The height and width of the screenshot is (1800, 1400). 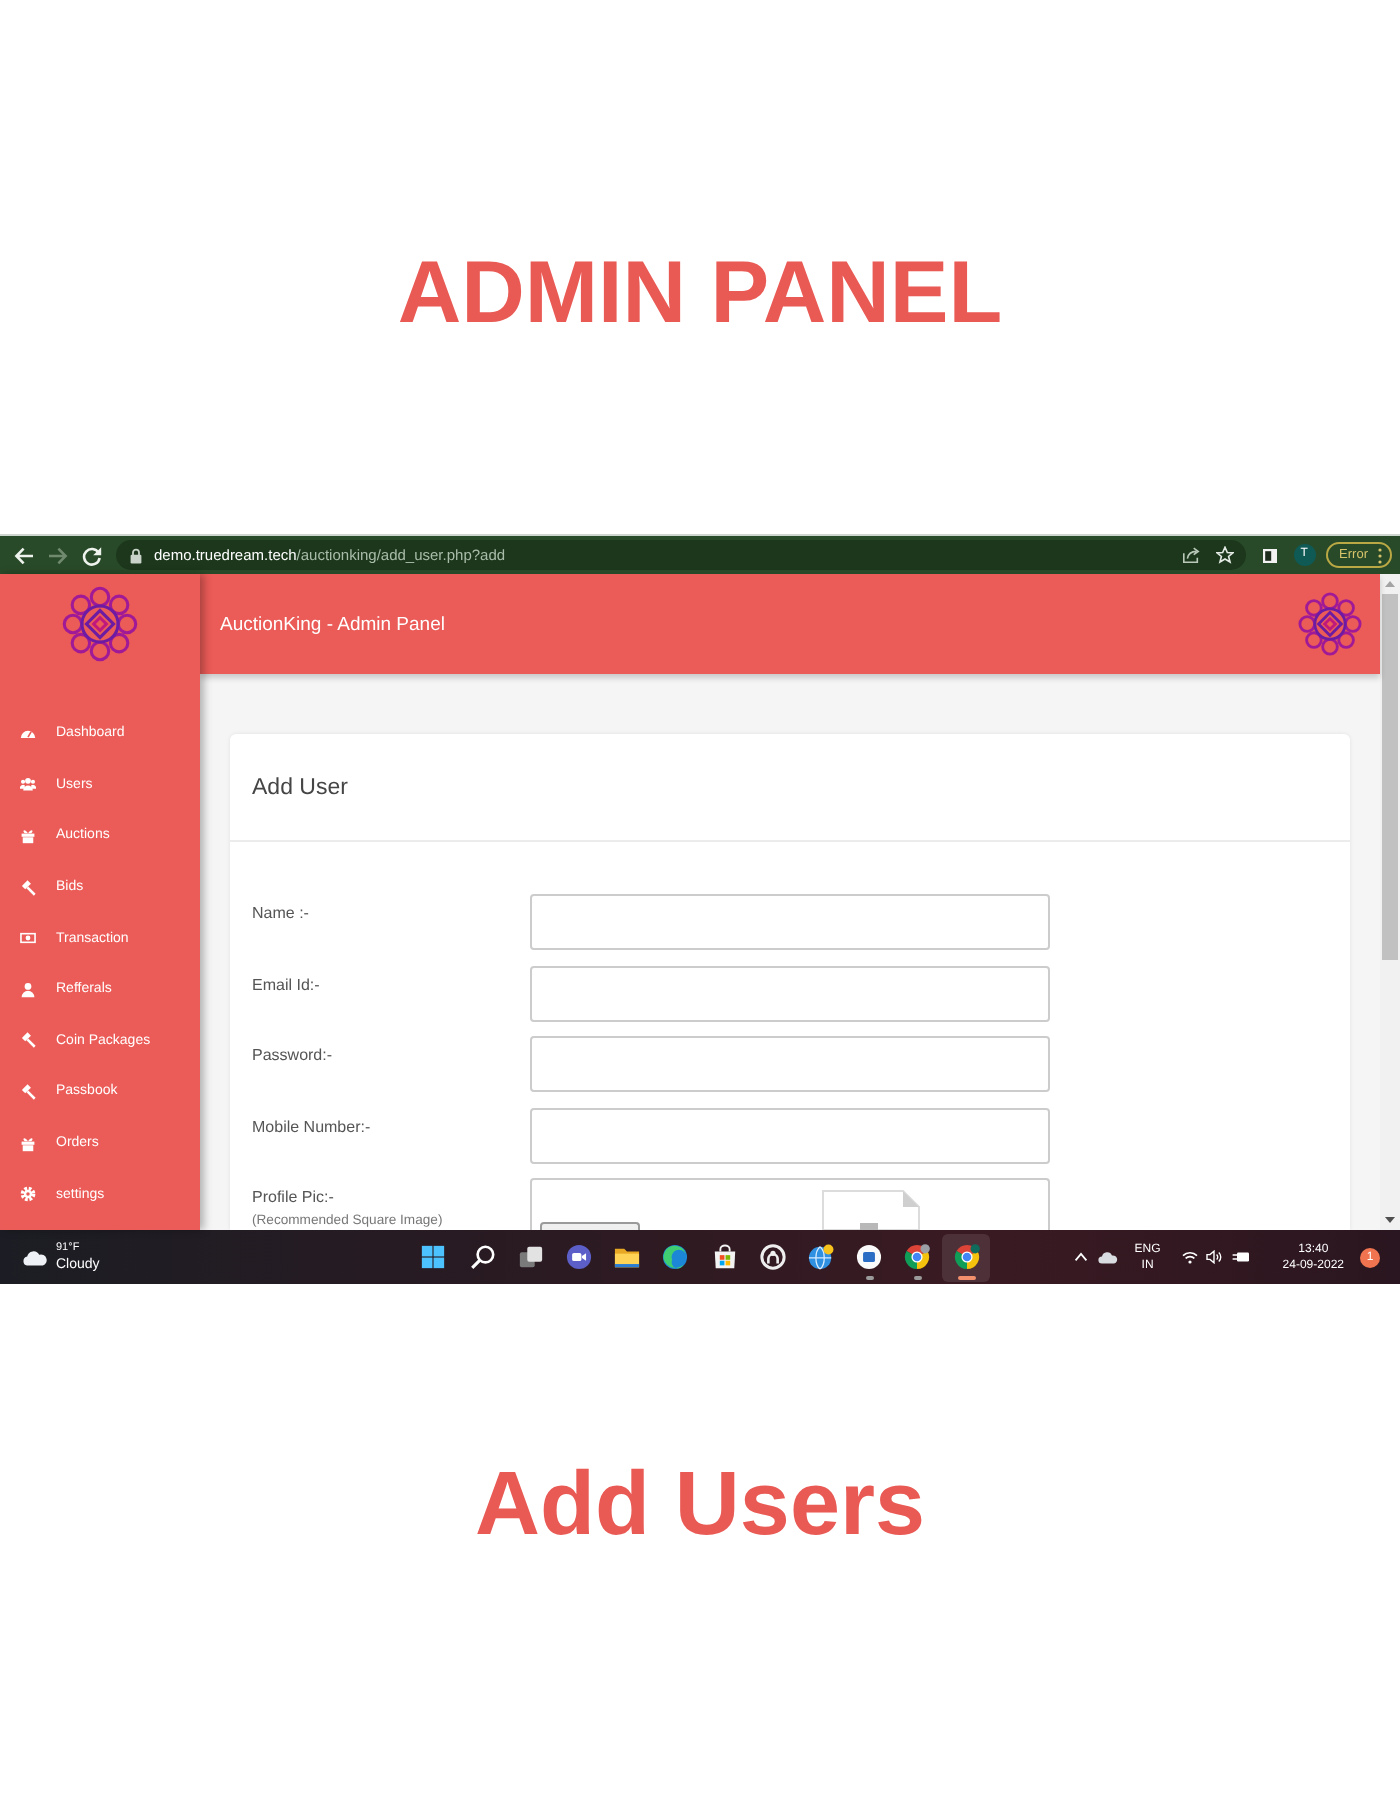 I want to click on globe-icon, so click(x=820, y=1257).